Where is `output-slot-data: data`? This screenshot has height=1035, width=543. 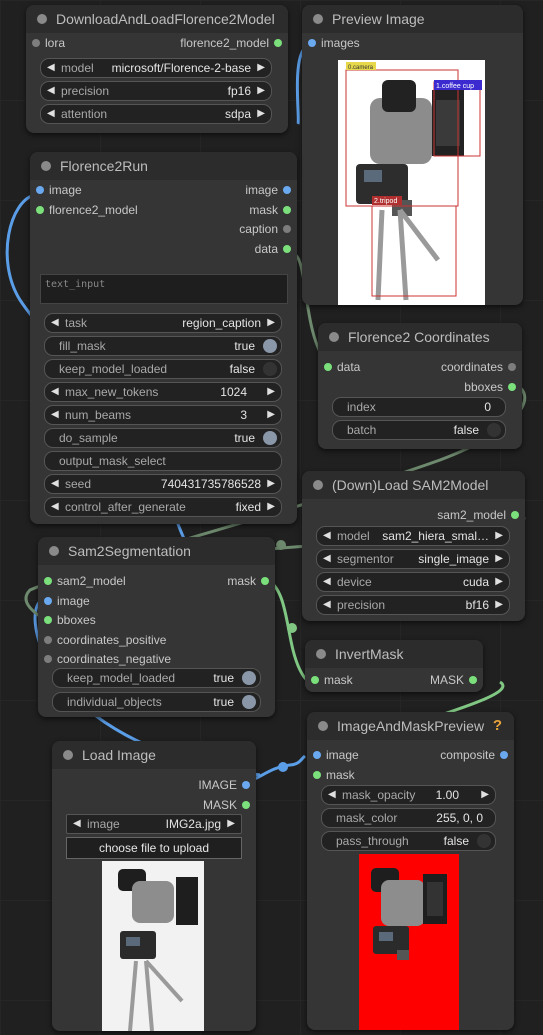
output-slot-data: data is located at coordinates (273, 249).